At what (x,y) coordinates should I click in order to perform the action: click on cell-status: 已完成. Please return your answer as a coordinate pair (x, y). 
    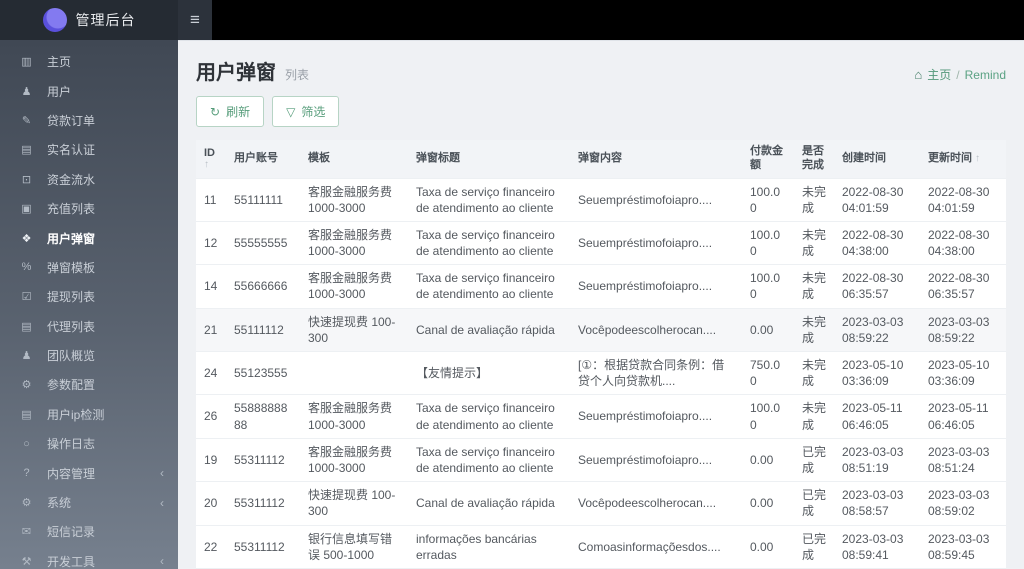
    Looking at the image, I should click on (814, 459).